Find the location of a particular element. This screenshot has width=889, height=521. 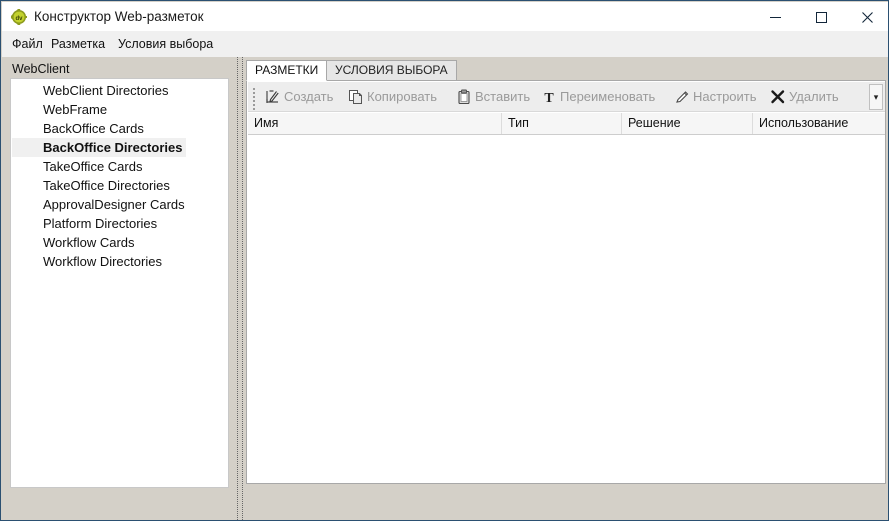

delete-button: Удалить is located at coordinates (804, 97).